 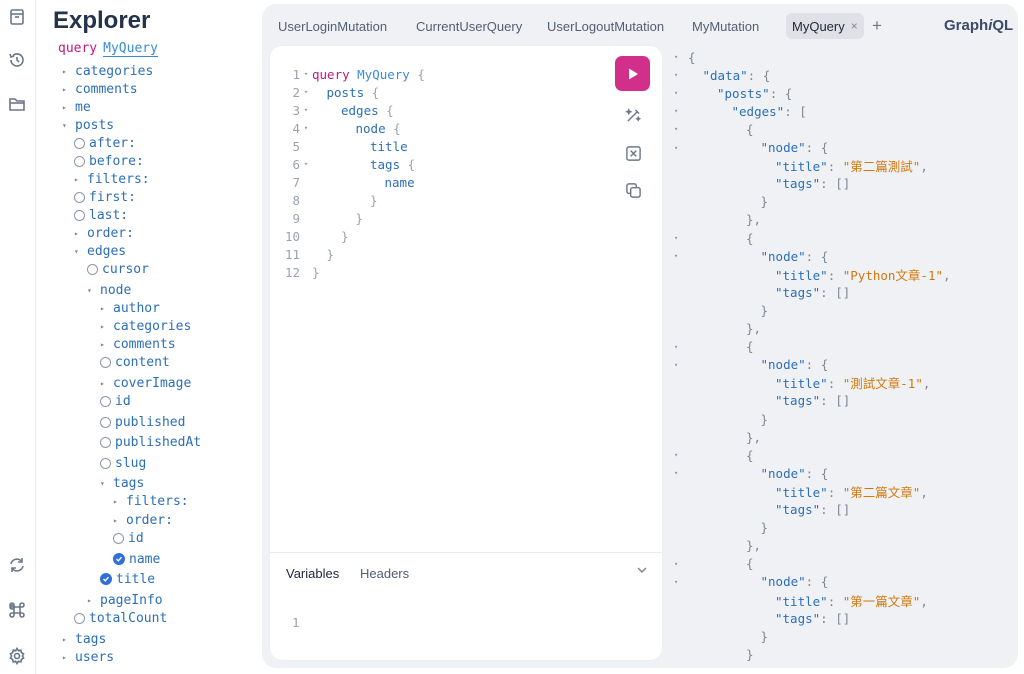 I want to click on folder-icon, so click(x=17, y=104).